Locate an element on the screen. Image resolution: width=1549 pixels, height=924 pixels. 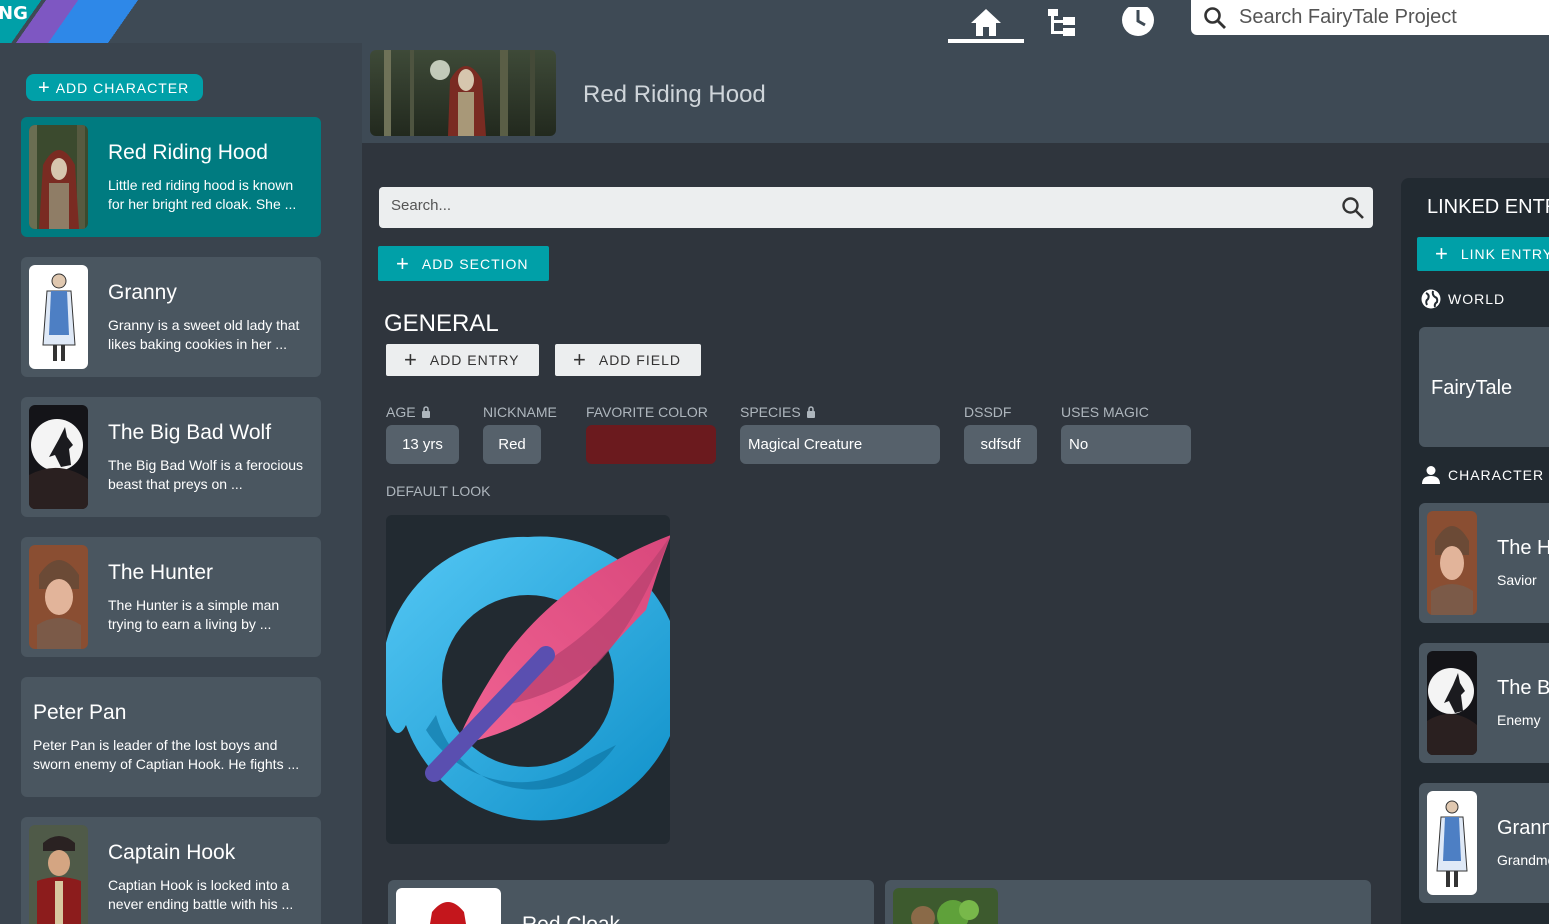
link-entry-label: LINK ENTRY is located at coordinates (1504, 254).